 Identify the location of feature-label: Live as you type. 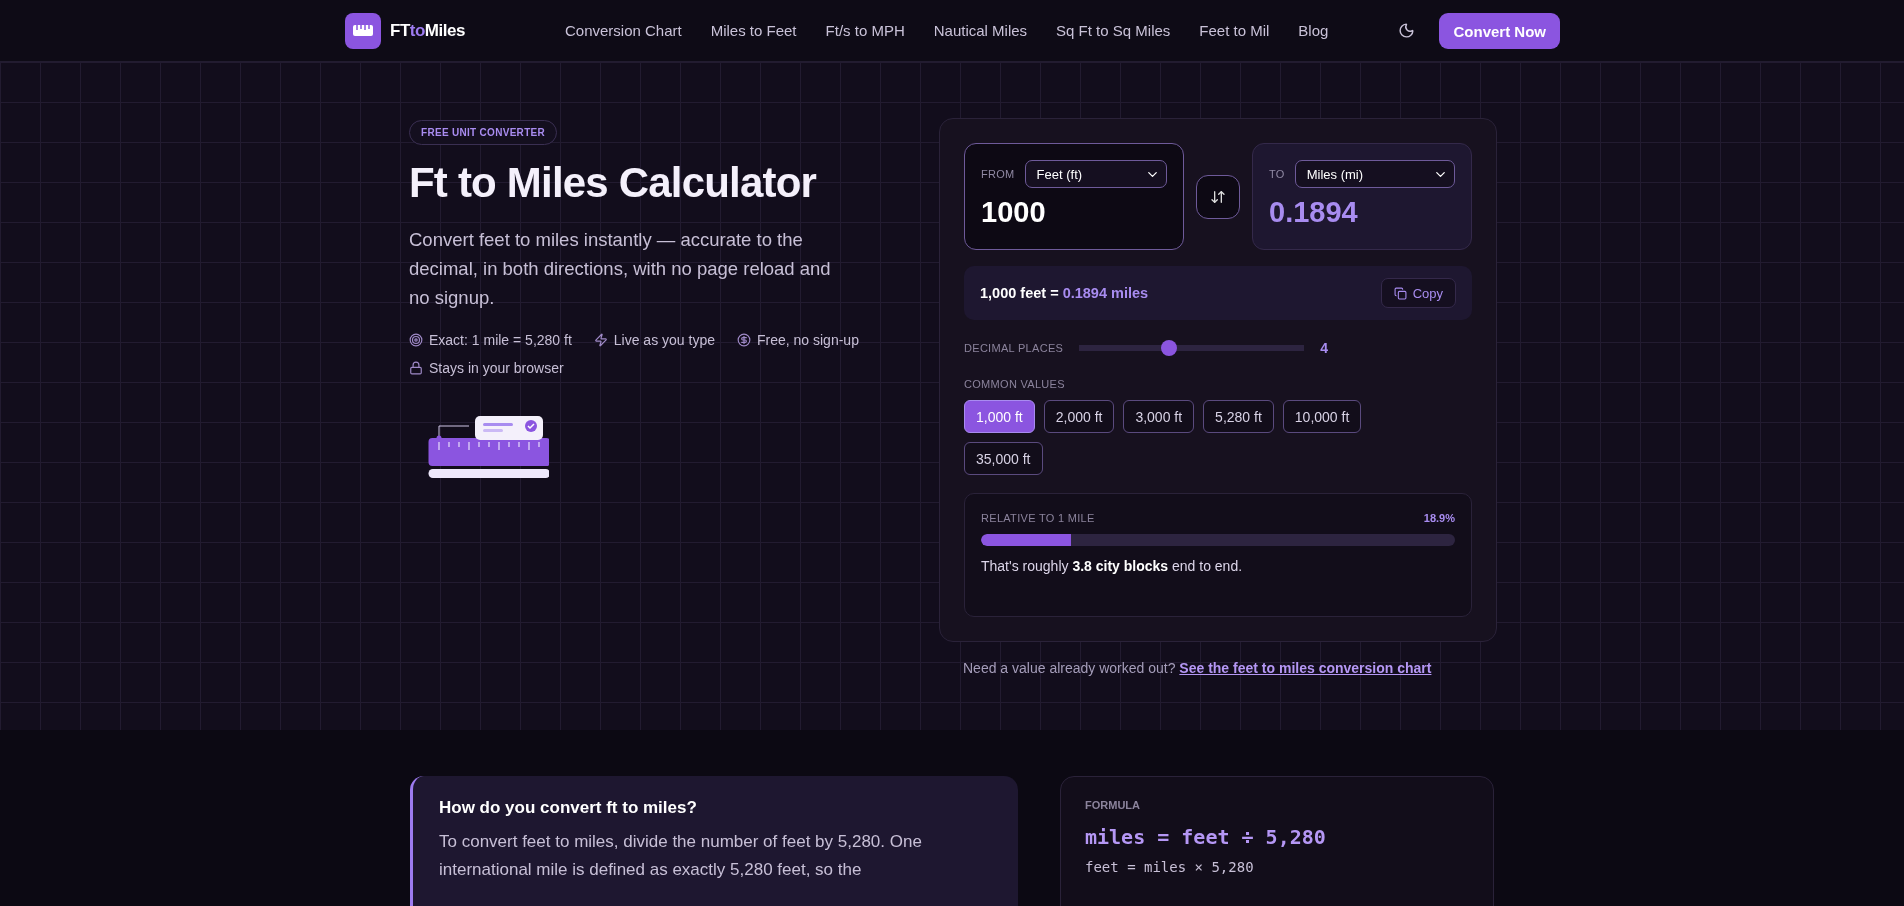
(664, 340).